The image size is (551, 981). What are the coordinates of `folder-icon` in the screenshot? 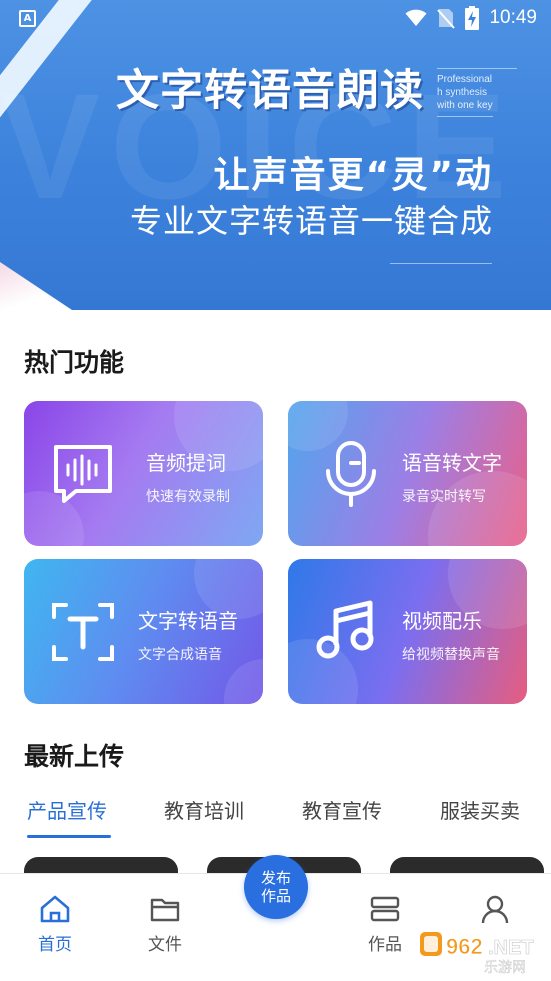 It's located at (165, 910).